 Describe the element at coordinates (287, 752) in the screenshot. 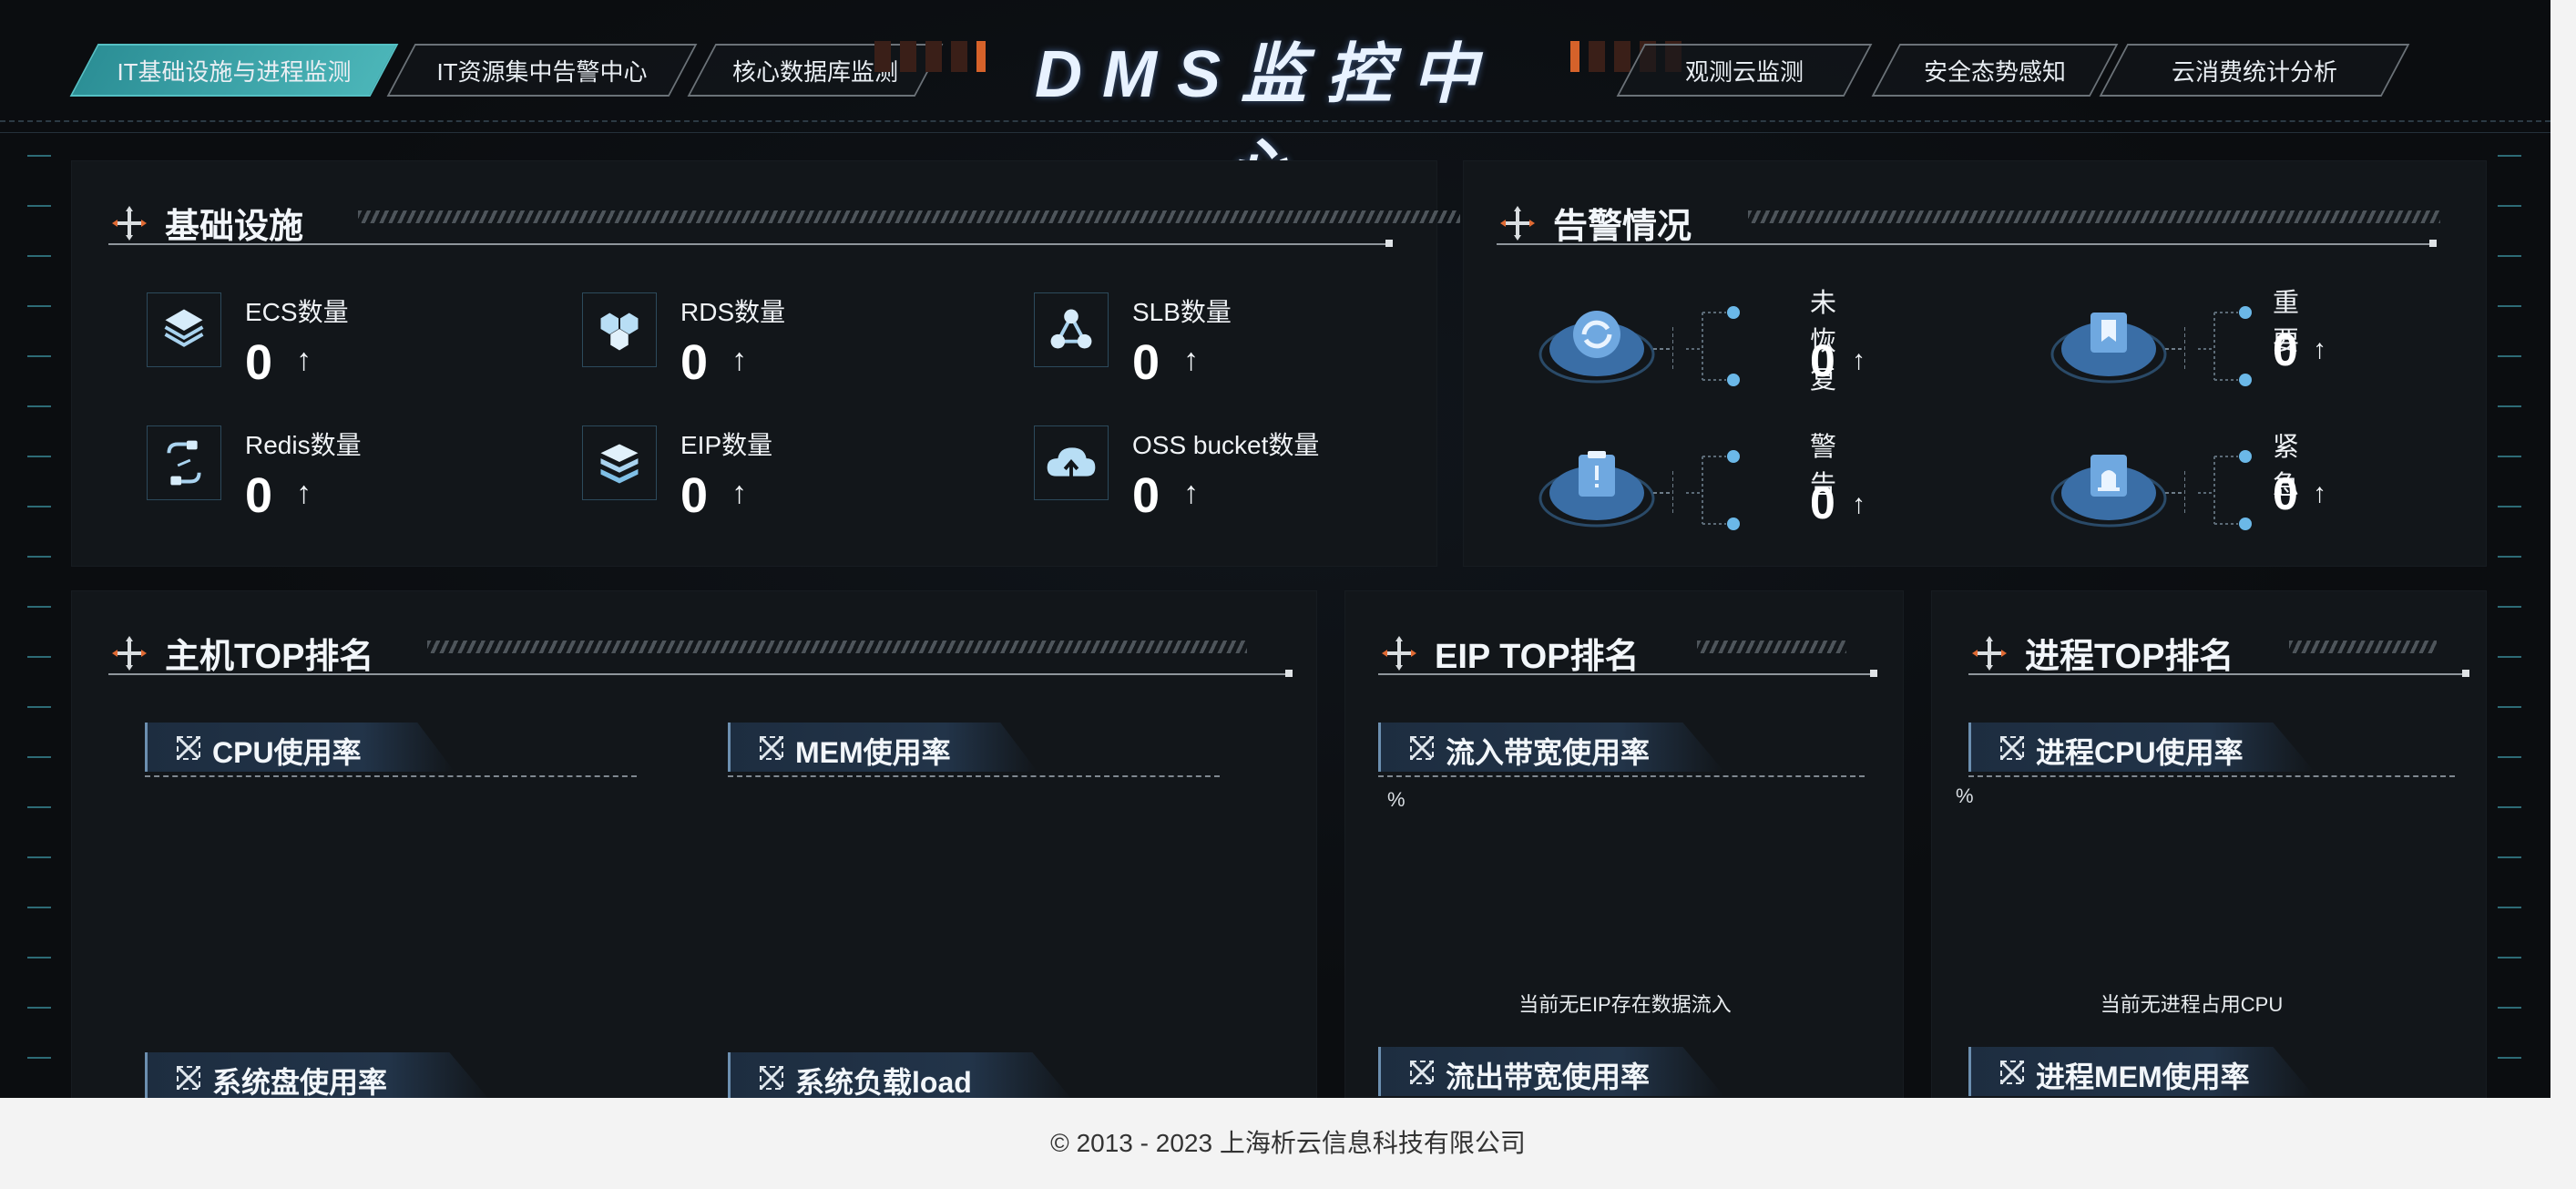

I see `subsection-title: CPU使用率` at that location.